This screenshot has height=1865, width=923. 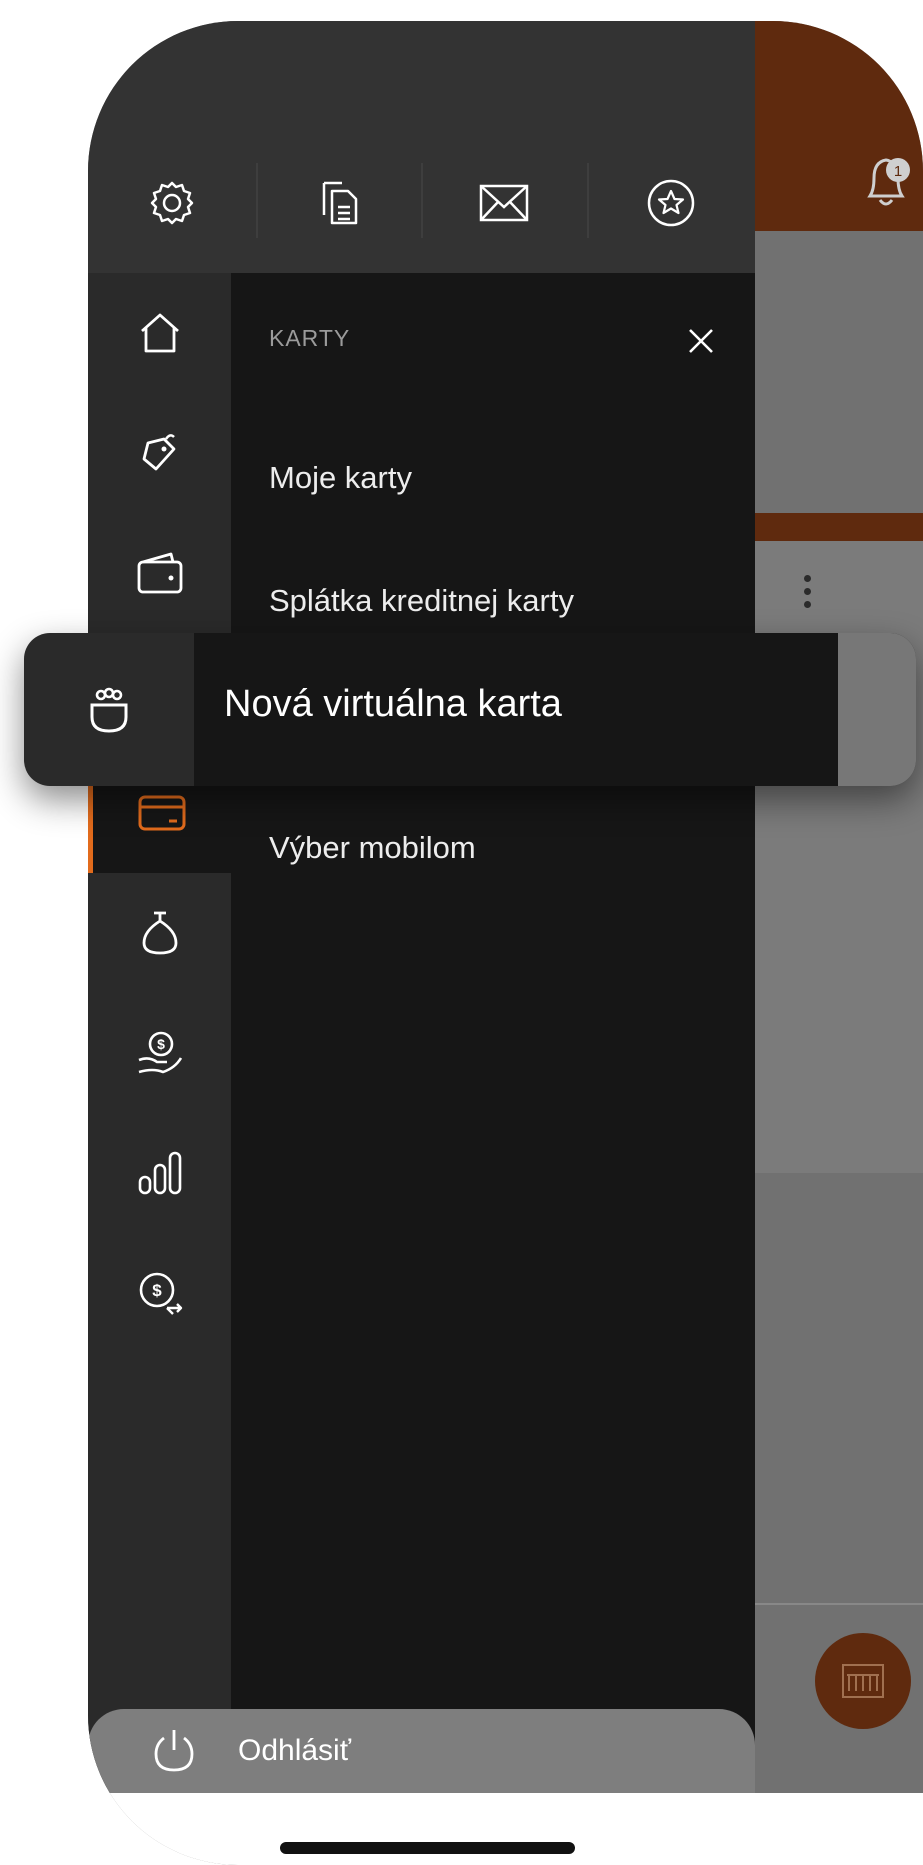 What do you see at coordinates (340, 478) in the screenshot?
I see `submenu-item-my-cards: Moje karty` at bounding box center [340, 478].